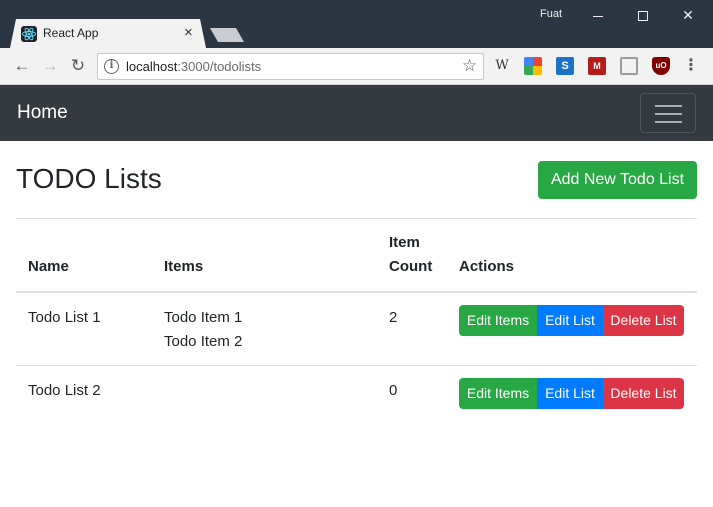 This screenshot has width=713, height=507. What do you see at coordinates (688, 15) in the screenshot?
I see `window-close-icon: ✕` at bounding box center [688, 15].